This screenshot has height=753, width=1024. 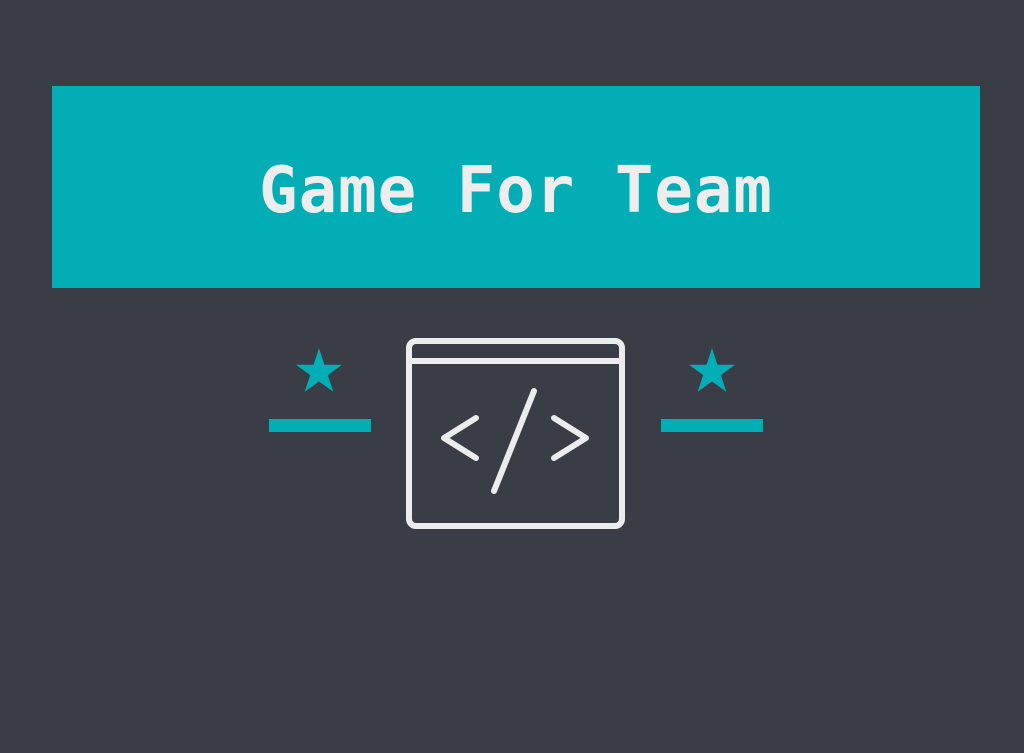 I want to click on right-star-badge, so click(x=712, y=390).